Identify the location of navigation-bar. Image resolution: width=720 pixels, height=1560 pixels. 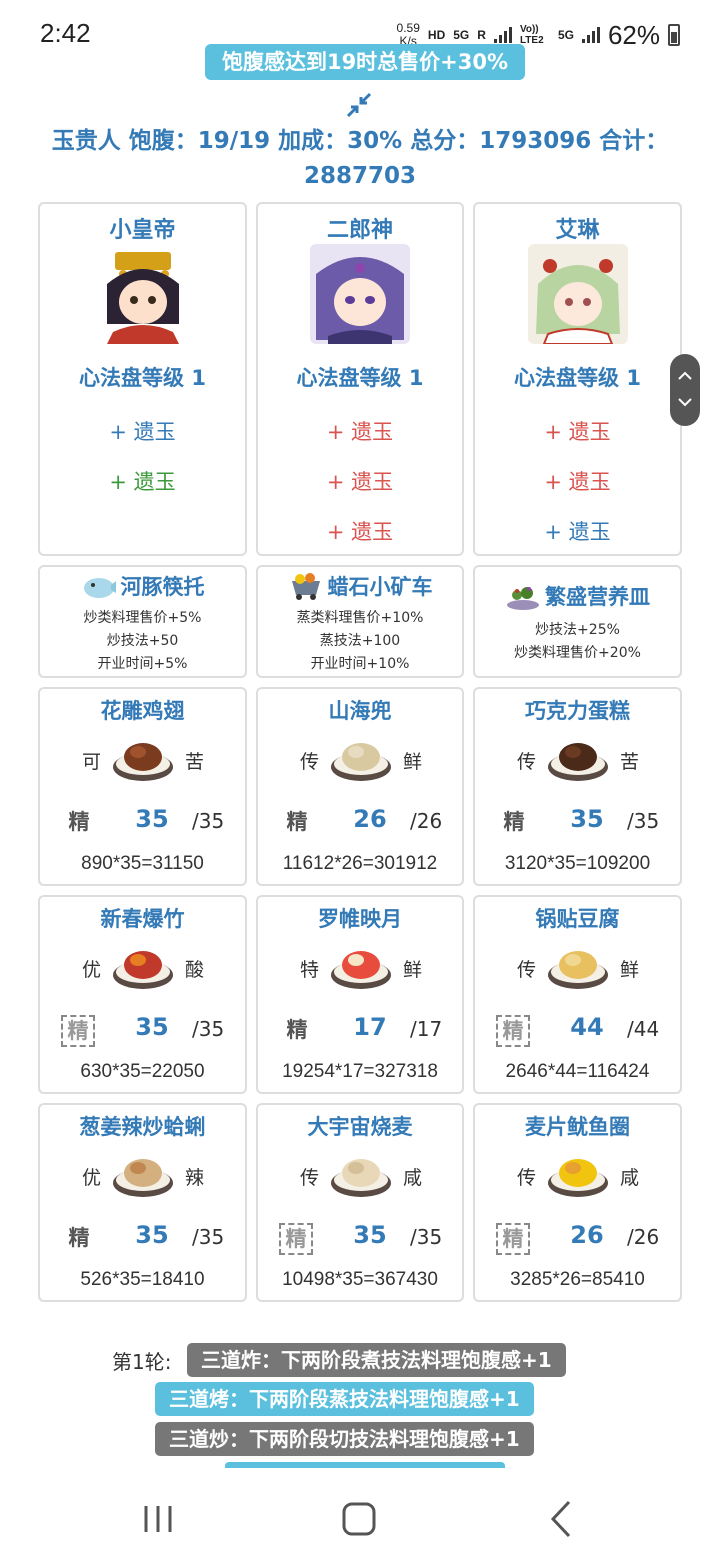
(360, 1520).